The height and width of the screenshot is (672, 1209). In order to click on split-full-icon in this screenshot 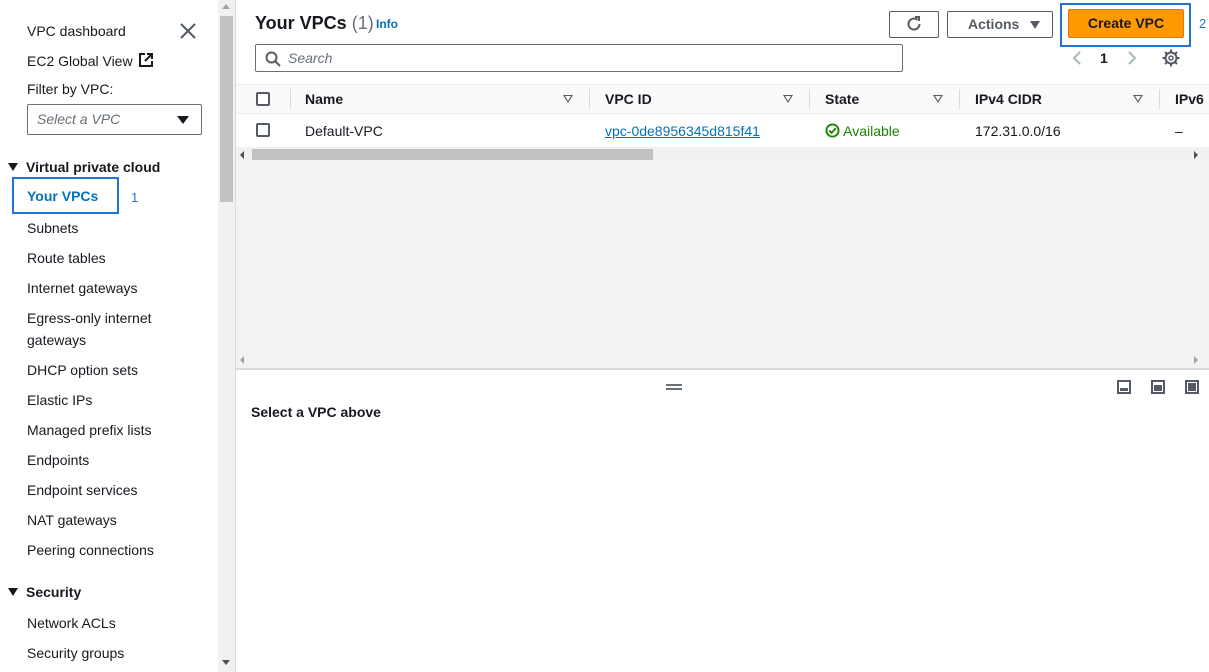, I will do `click(1192, 387)`.